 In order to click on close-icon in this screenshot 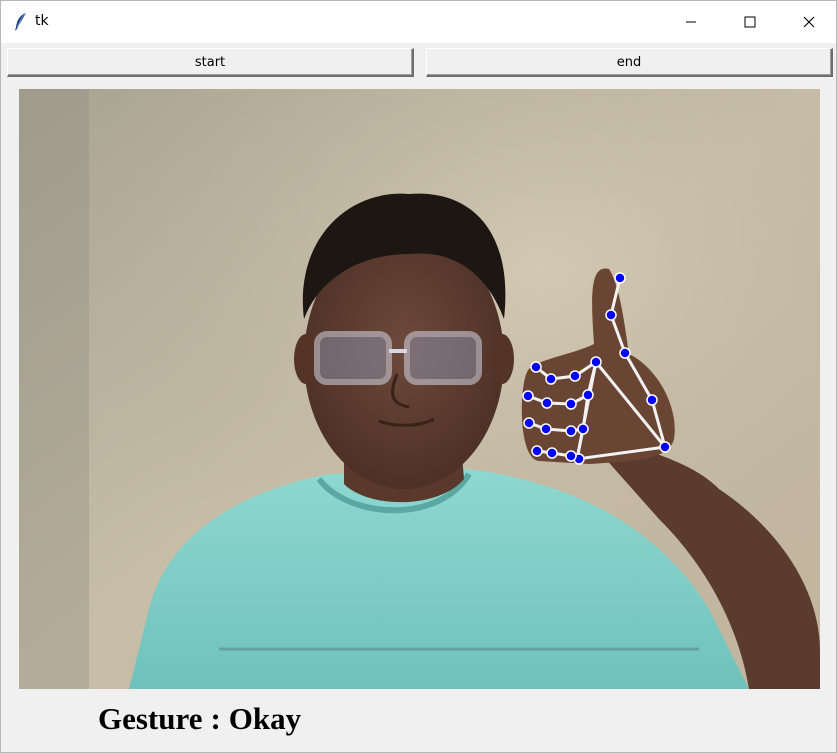, I will do `click(809, 22)`.